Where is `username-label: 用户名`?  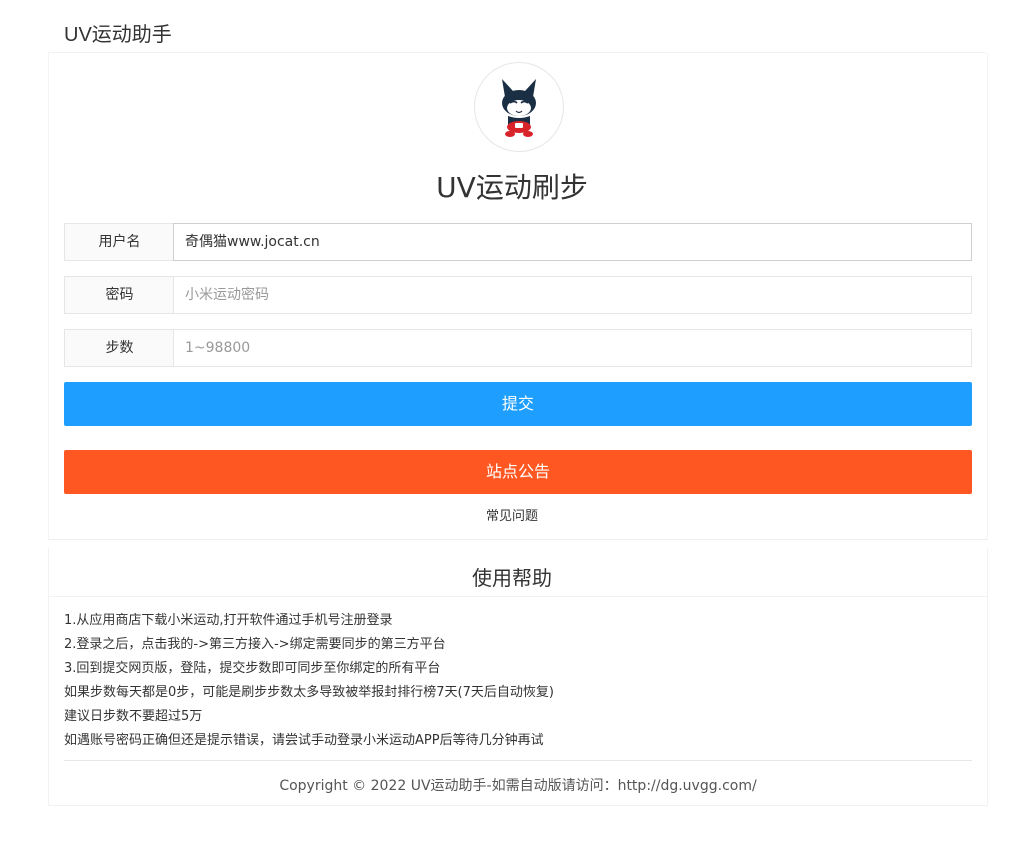 username-label: 用户名 is located at coordinates (119, 242).